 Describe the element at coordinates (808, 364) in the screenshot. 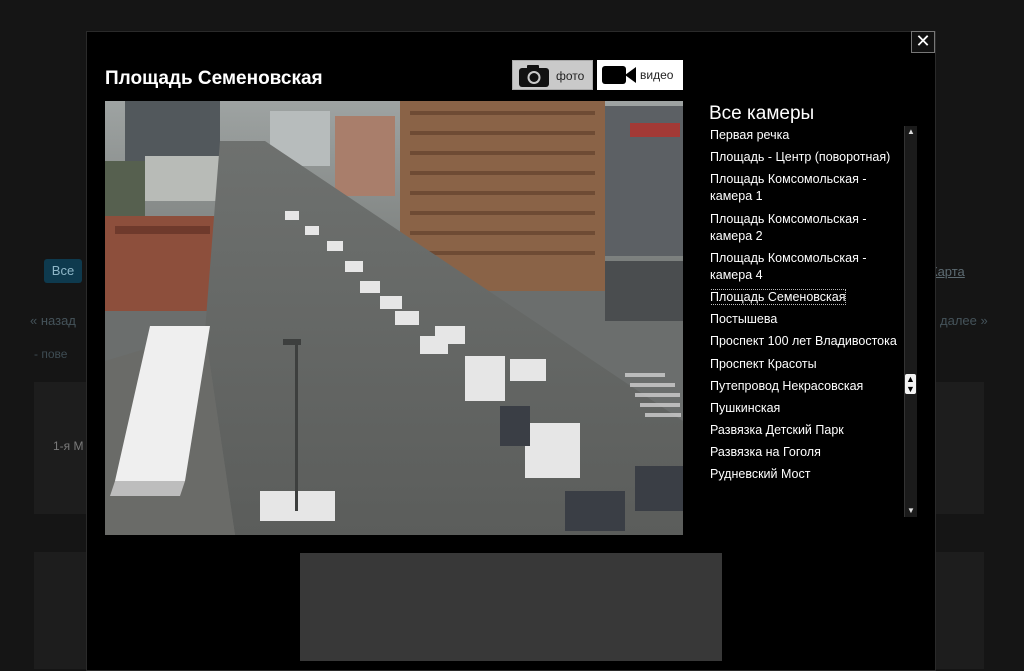

I see `camera-list-item: Проспект Красоты` at that location.